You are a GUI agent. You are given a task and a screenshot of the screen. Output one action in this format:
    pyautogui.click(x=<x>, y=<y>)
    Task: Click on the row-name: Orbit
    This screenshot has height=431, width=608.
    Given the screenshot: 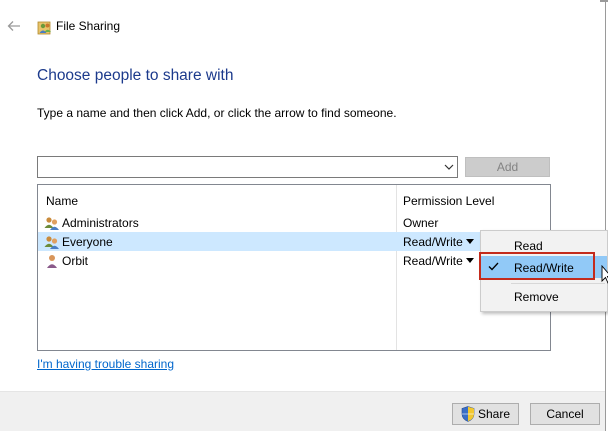 What is the action you would take?
    pyautogui.click(x=75, y=261)
    